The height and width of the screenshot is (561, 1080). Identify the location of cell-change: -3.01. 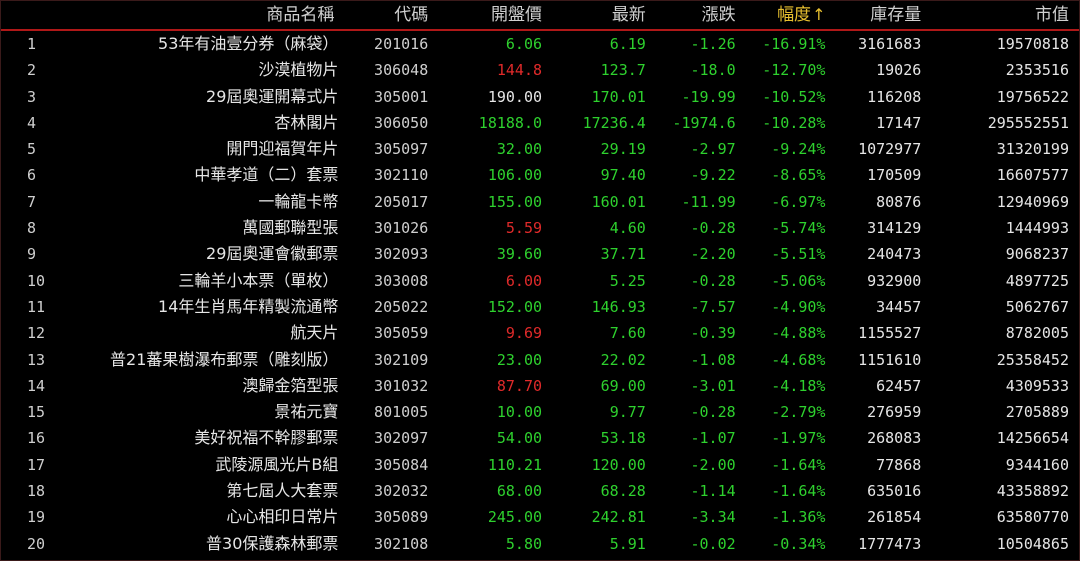
(713, 385).